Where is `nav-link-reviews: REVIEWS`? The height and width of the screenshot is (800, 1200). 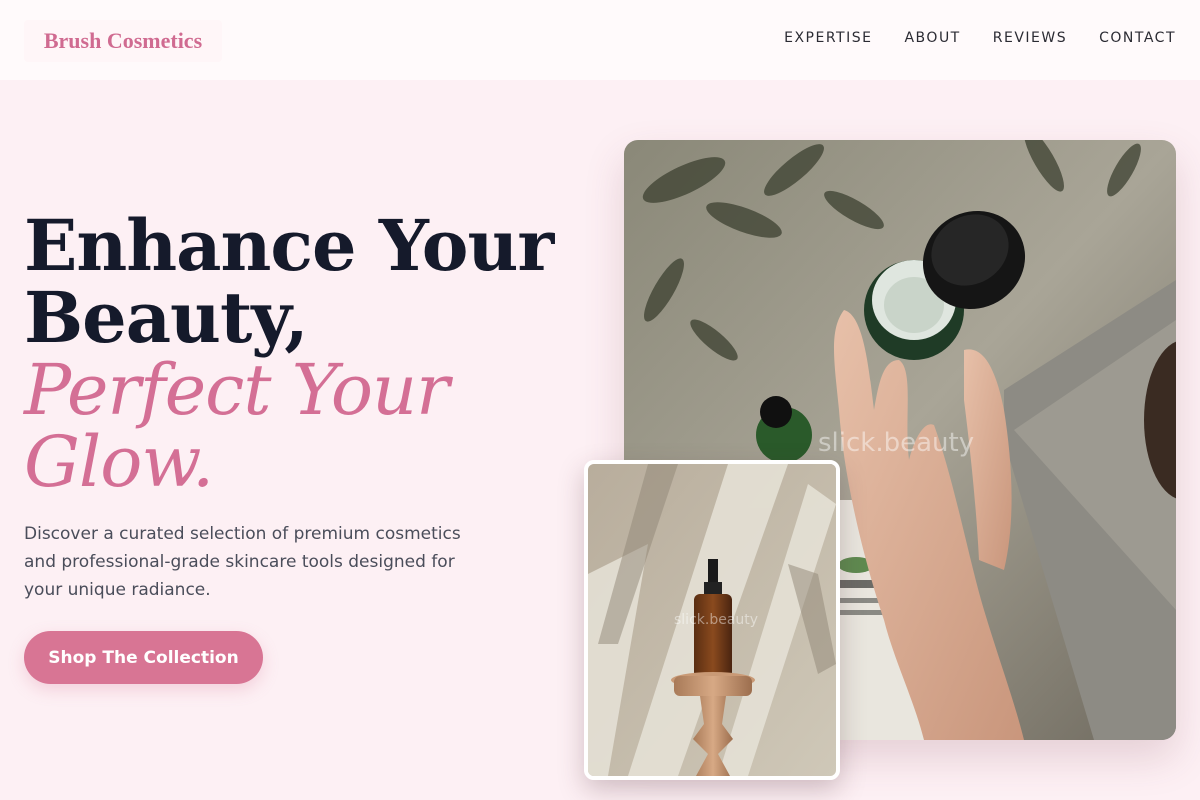 nav-link-reviews: REVIEWS is located at coordinates (1030, 38).